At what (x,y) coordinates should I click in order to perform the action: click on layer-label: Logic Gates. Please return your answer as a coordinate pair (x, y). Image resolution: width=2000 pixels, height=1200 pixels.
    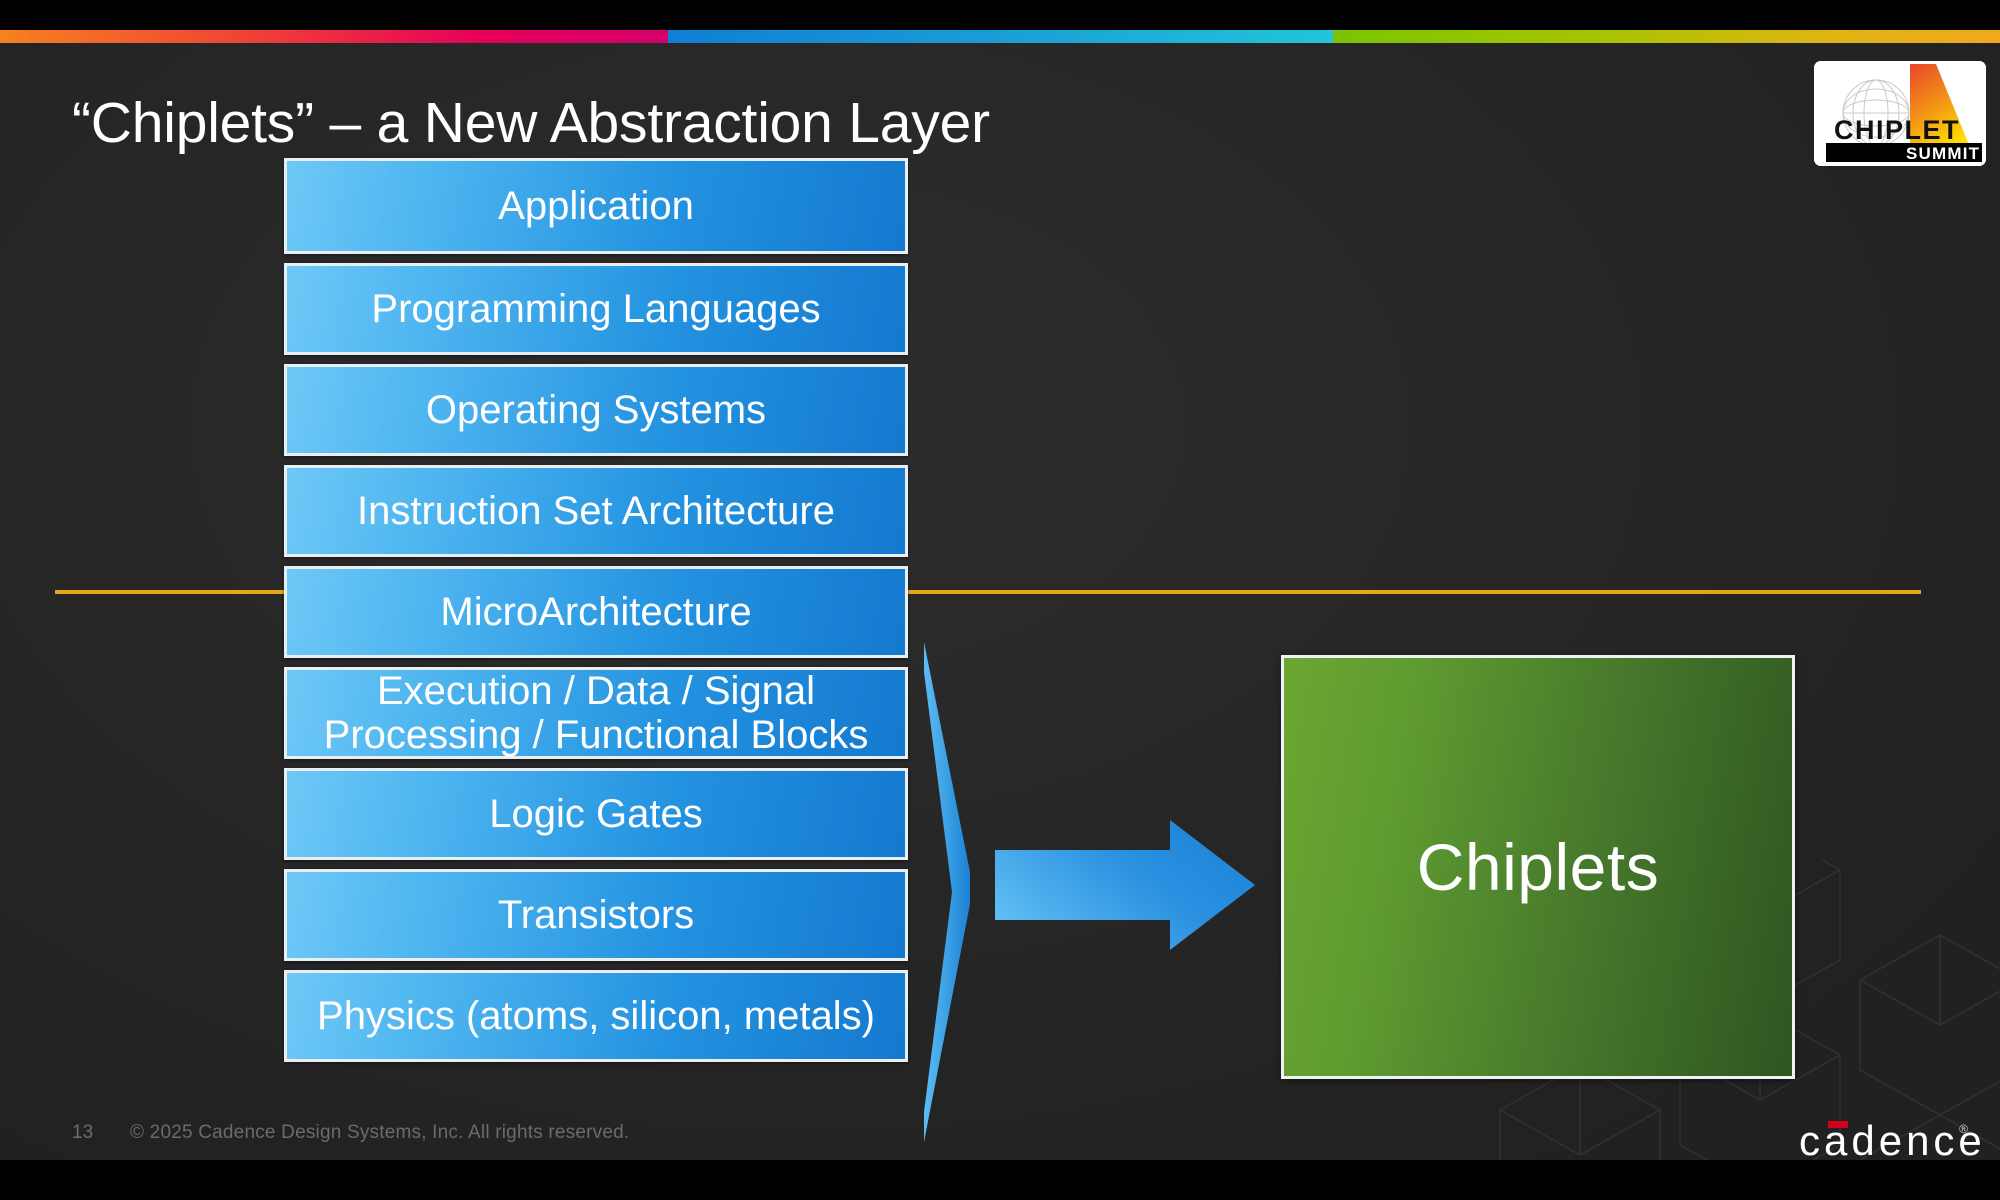
    Looking at the image, I should click on (596, 814).